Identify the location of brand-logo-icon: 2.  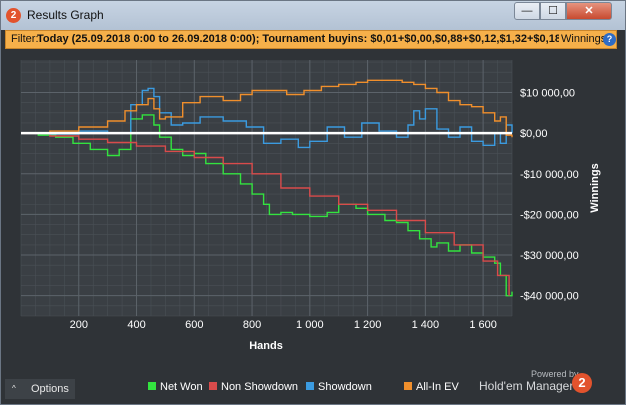
(582, 383).